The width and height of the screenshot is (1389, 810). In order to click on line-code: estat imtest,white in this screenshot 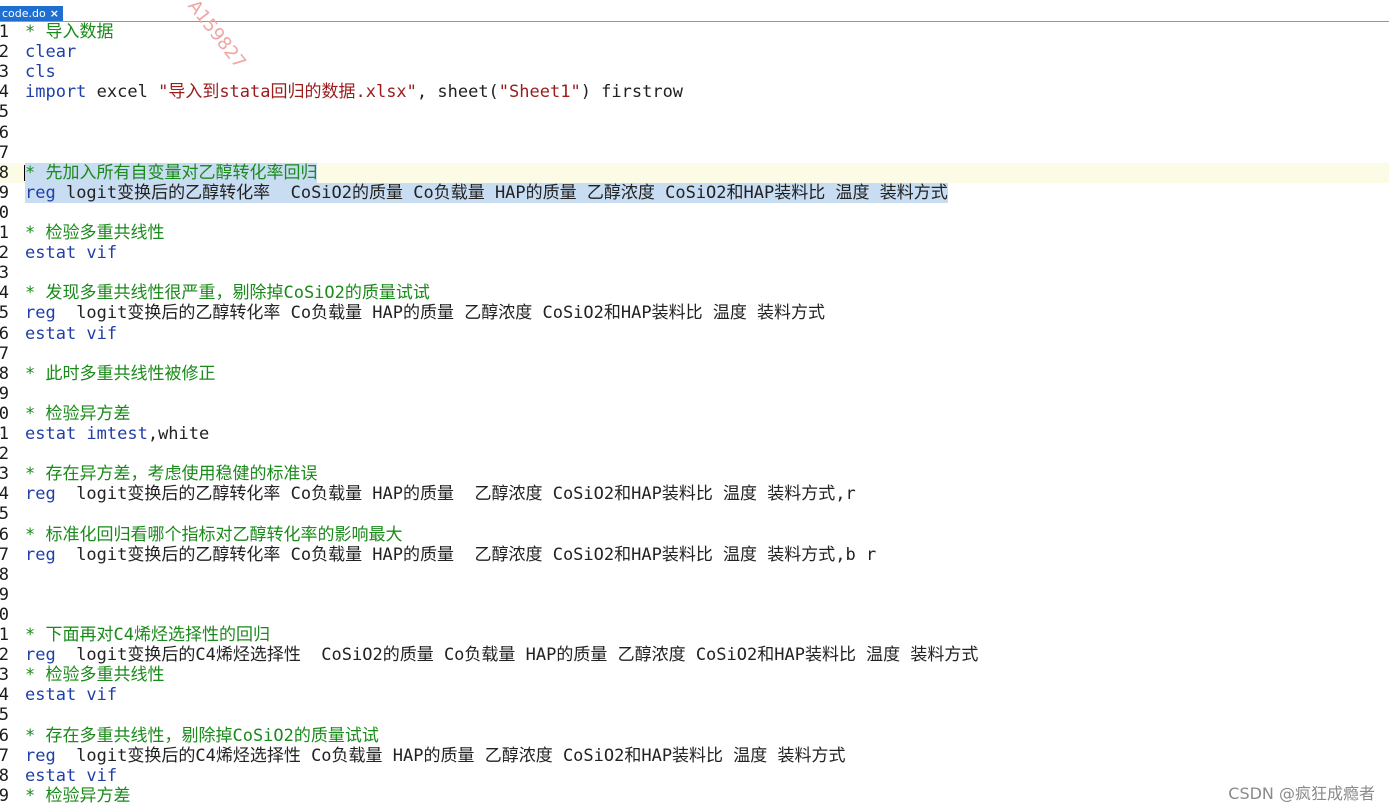, I will do `click(117, 434)`.